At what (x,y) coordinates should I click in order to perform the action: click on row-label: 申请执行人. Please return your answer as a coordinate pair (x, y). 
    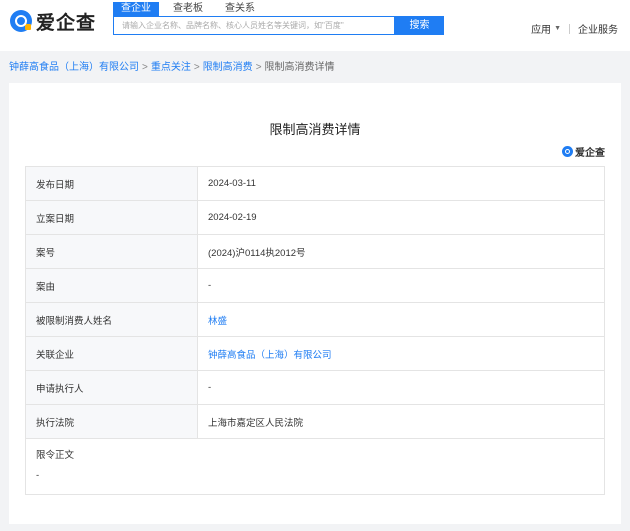
    Looking at the image, I should click on (111, 387).